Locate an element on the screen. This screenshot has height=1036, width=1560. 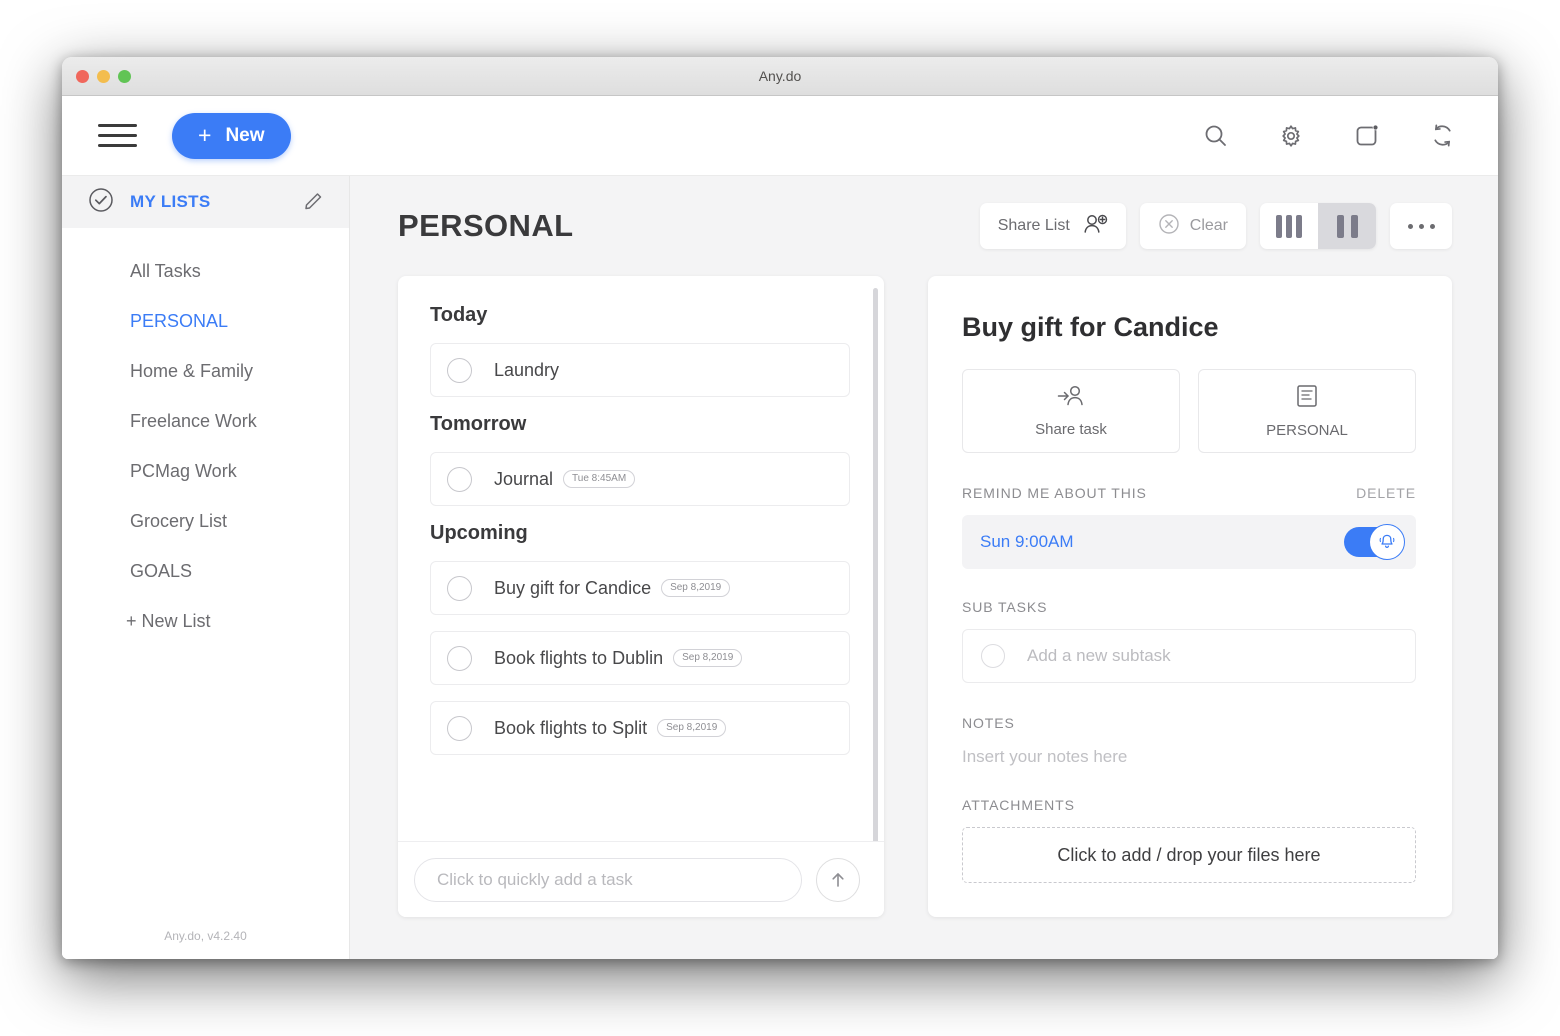
quick-add-input is located at coordinates (608, 879).